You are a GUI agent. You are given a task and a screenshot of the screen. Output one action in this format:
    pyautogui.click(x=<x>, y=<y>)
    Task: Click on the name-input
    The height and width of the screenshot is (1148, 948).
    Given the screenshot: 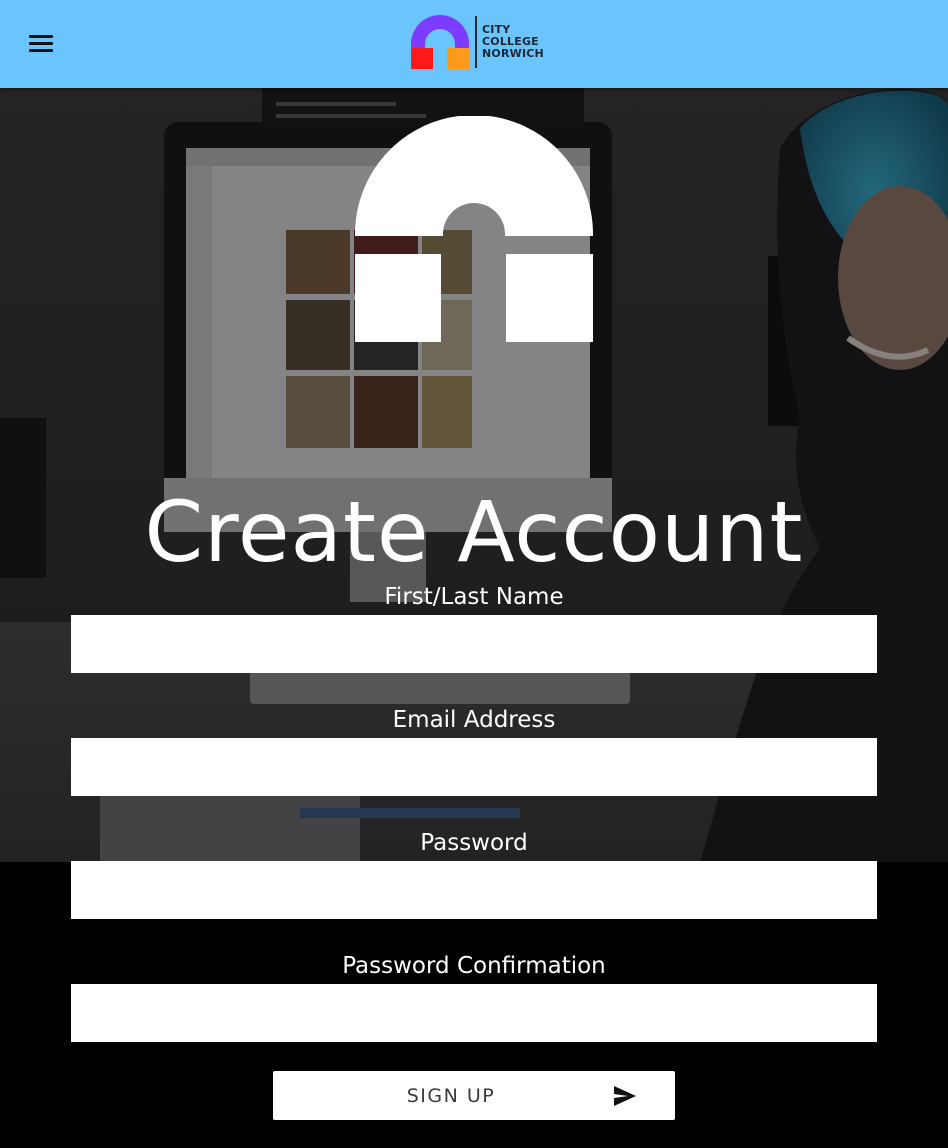 What is the action you would take?
    pyautogui.click(x=474, y=644)
    